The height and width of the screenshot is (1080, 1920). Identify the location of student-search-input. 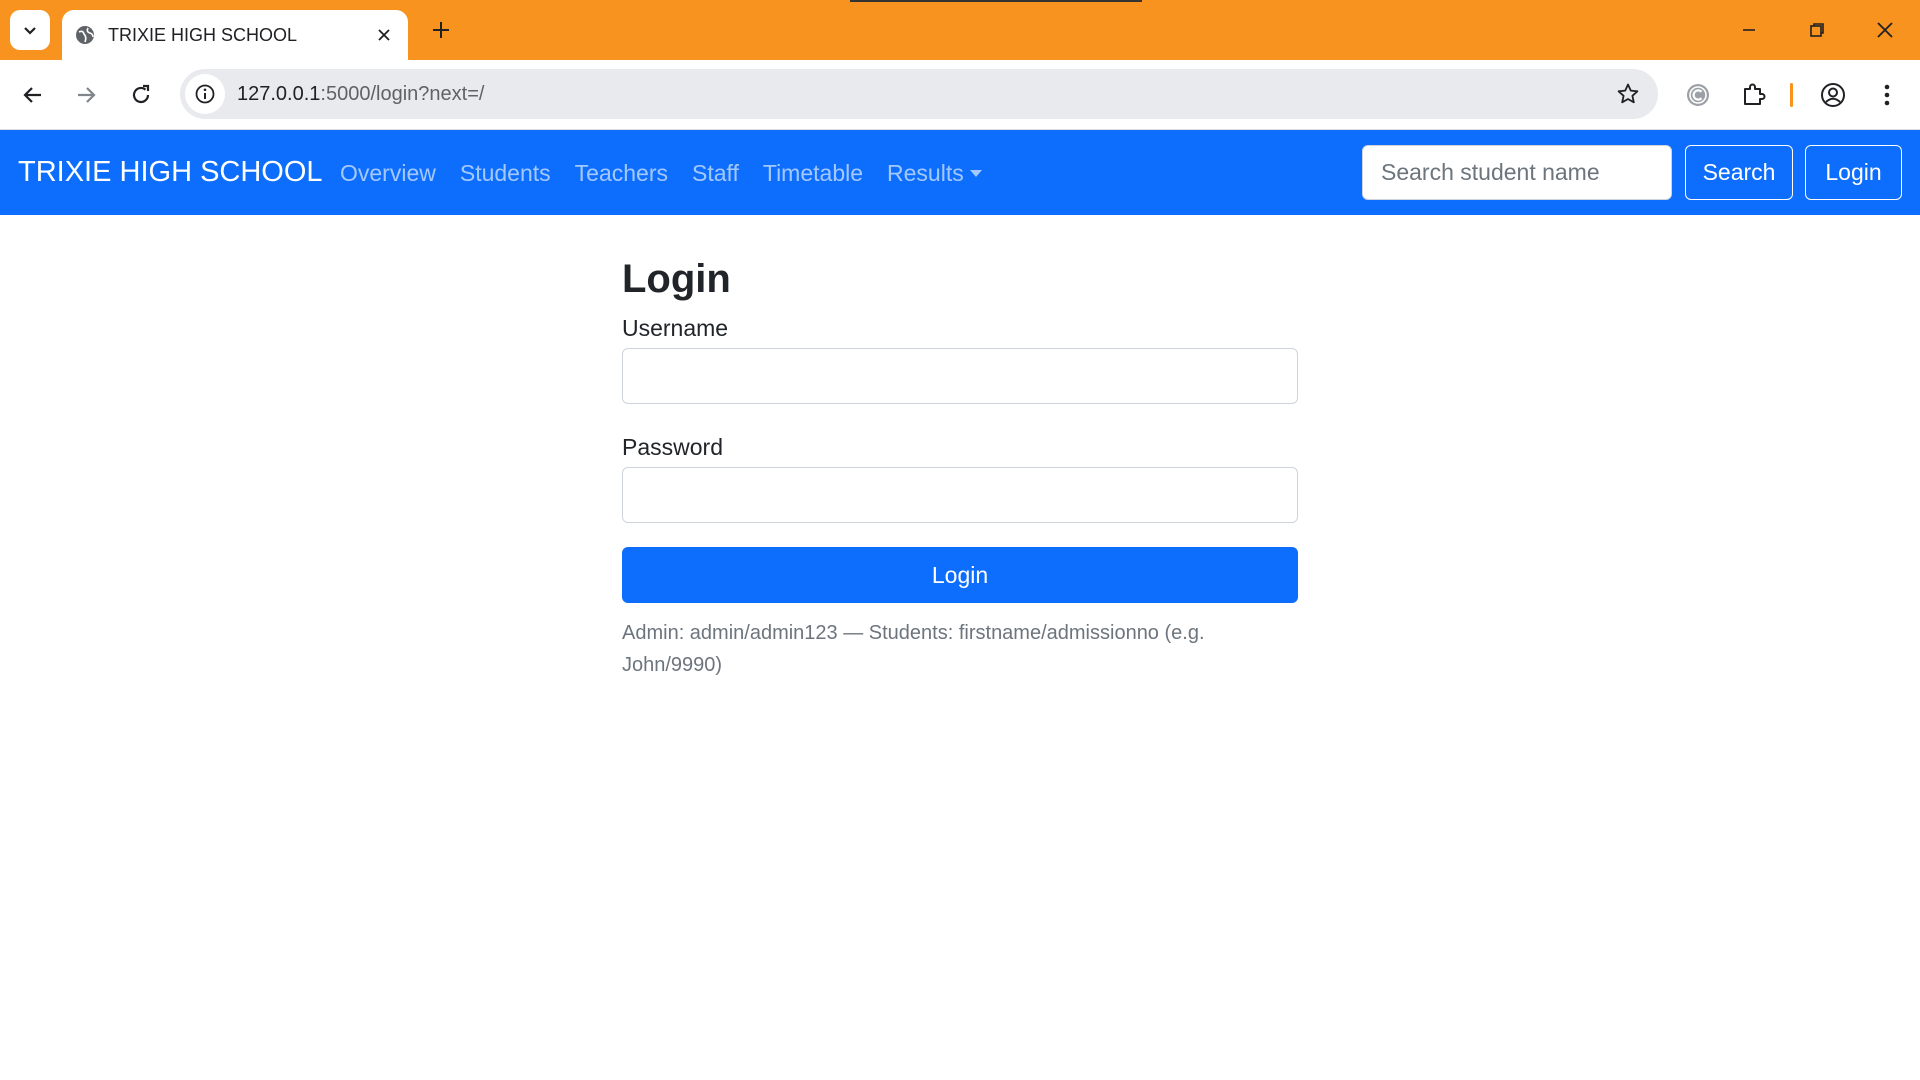
(1517, 172).